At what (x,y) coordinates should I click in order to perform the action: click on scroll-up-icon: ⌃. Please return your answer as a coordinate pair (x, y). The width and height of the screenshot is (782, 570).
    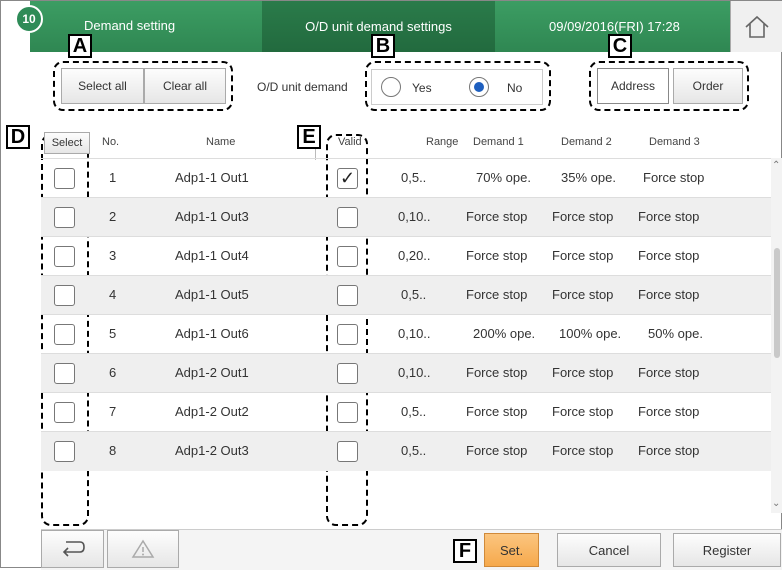
    Looking at the image, I should click on (776, 165).